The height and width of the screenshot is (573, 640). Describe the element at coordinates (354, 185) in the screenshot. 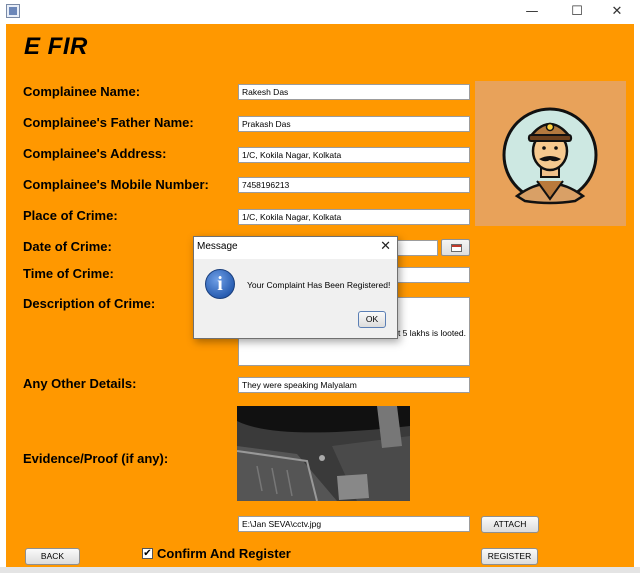

I see `mobile-field: 7458196213` at that location.